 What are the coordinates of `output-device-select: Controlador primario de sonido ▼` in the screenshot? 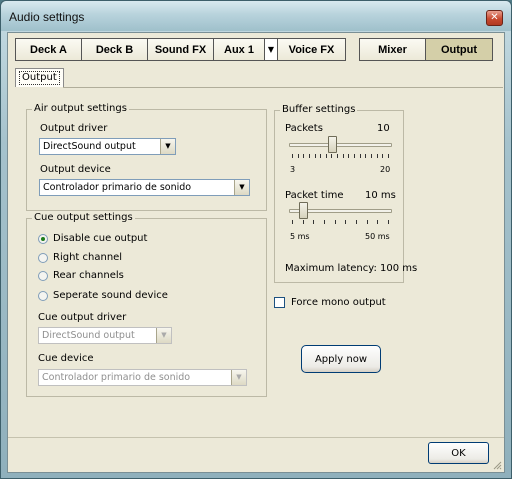 It's located at (144, 187).